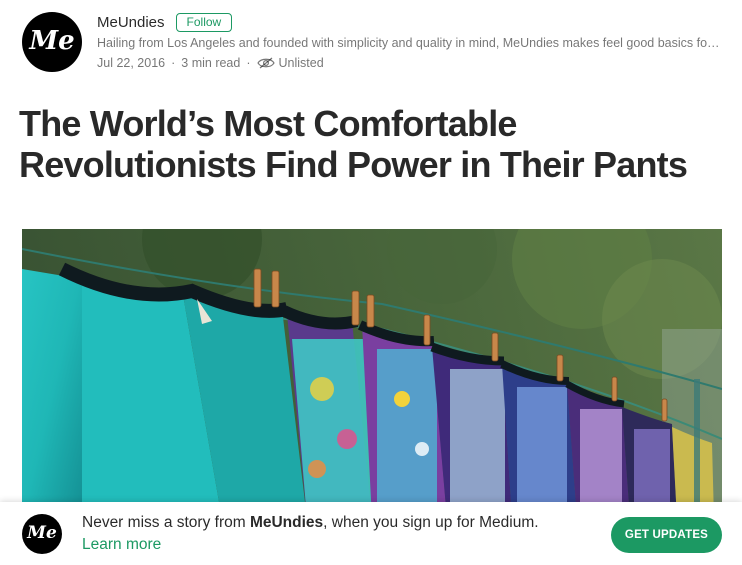 This screenshot has width=742, height=565. Describe the element at coordinates (265, 63) in the screenshot. I see `eye-slash-icon` at that location.